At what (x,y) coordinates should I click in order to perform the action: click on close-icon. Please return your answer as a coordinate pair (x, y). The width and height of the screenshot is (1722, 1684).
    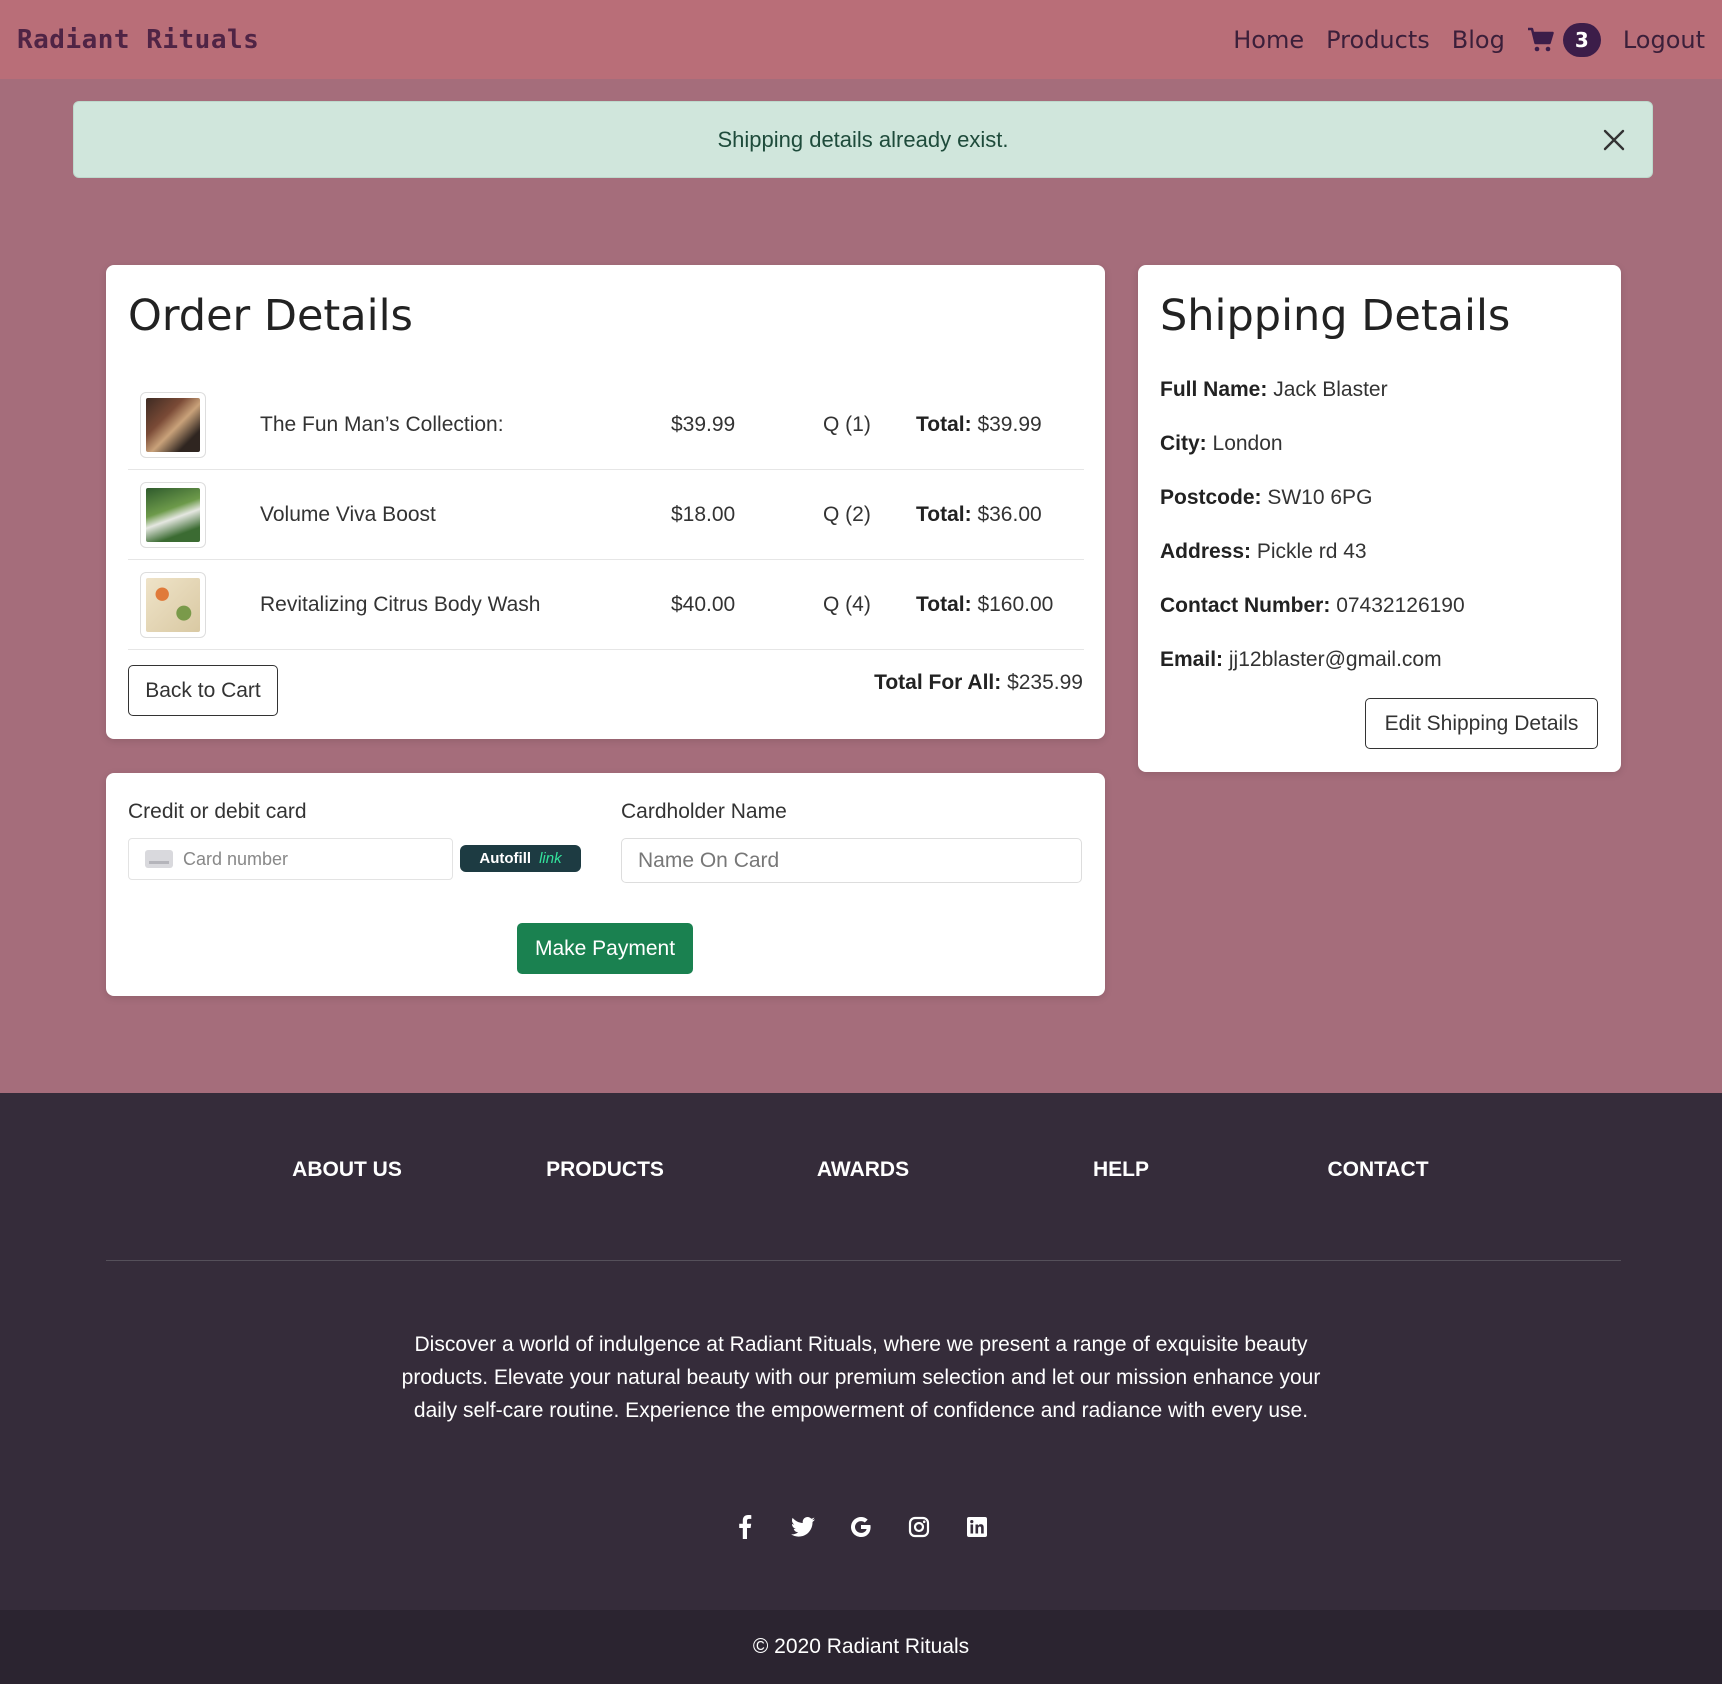
    Looking at the image, I should click on (1614, 140).